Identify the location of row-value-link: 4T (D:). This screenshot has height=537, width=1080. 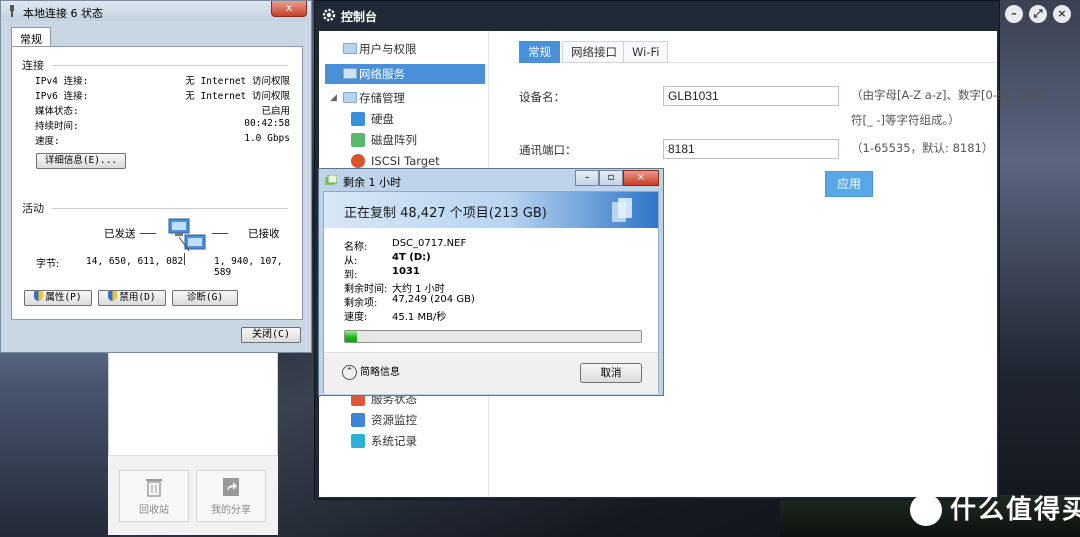
(411, 257).